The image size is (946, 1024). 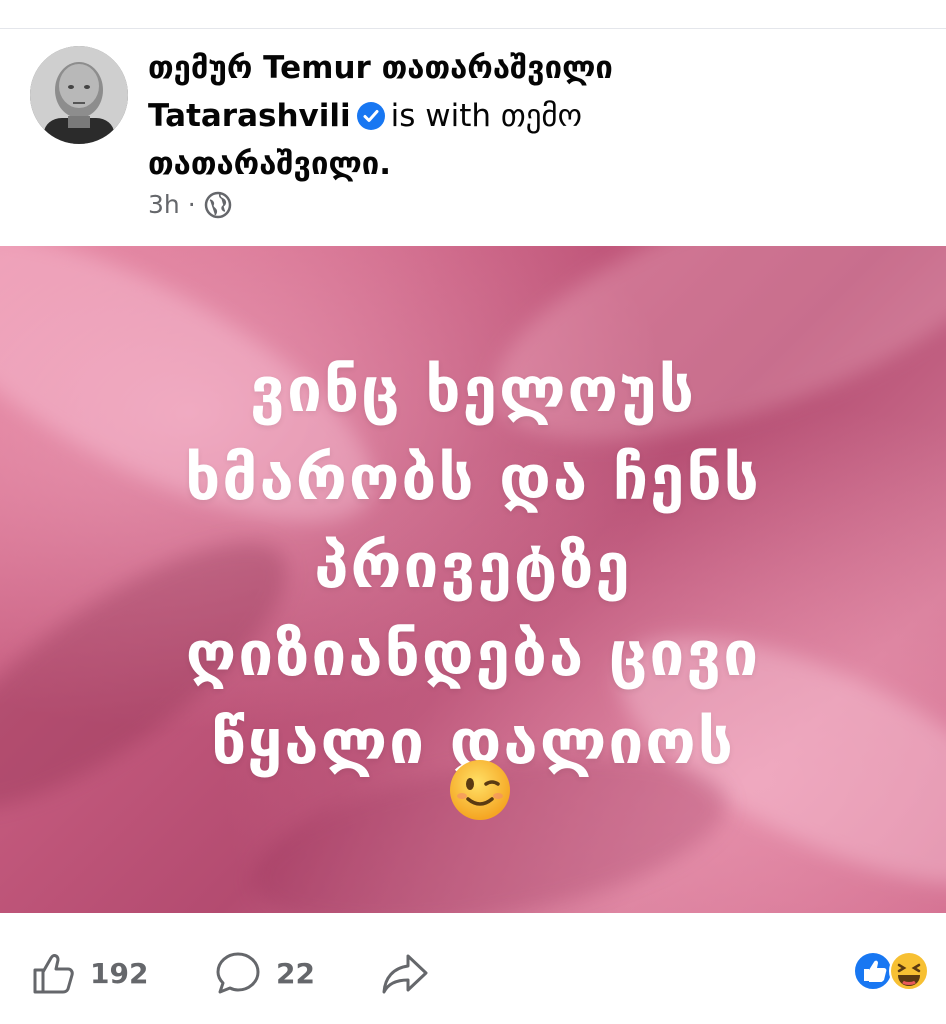 I want to click on author-line-2: Tatarashvili is with თემო, so click(x=518, y=116).